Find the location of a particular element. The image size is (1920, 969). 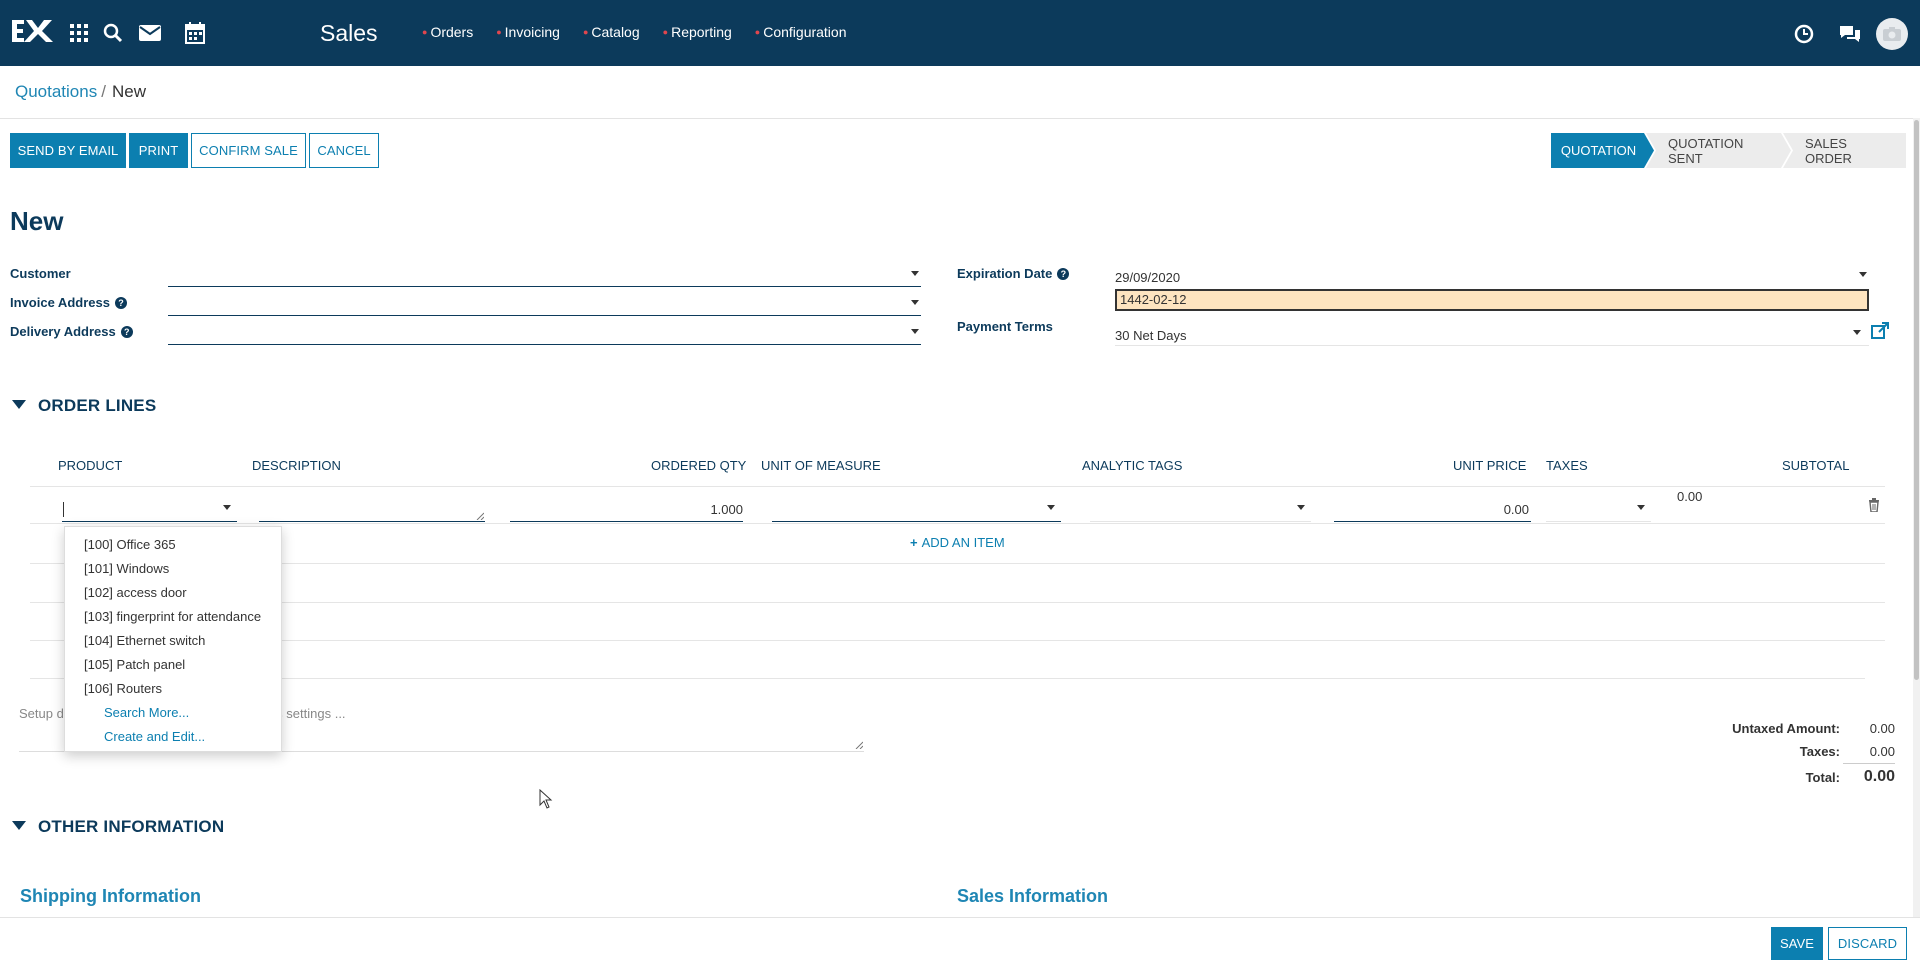

calendar-icon is located at coordinates (195, 33).